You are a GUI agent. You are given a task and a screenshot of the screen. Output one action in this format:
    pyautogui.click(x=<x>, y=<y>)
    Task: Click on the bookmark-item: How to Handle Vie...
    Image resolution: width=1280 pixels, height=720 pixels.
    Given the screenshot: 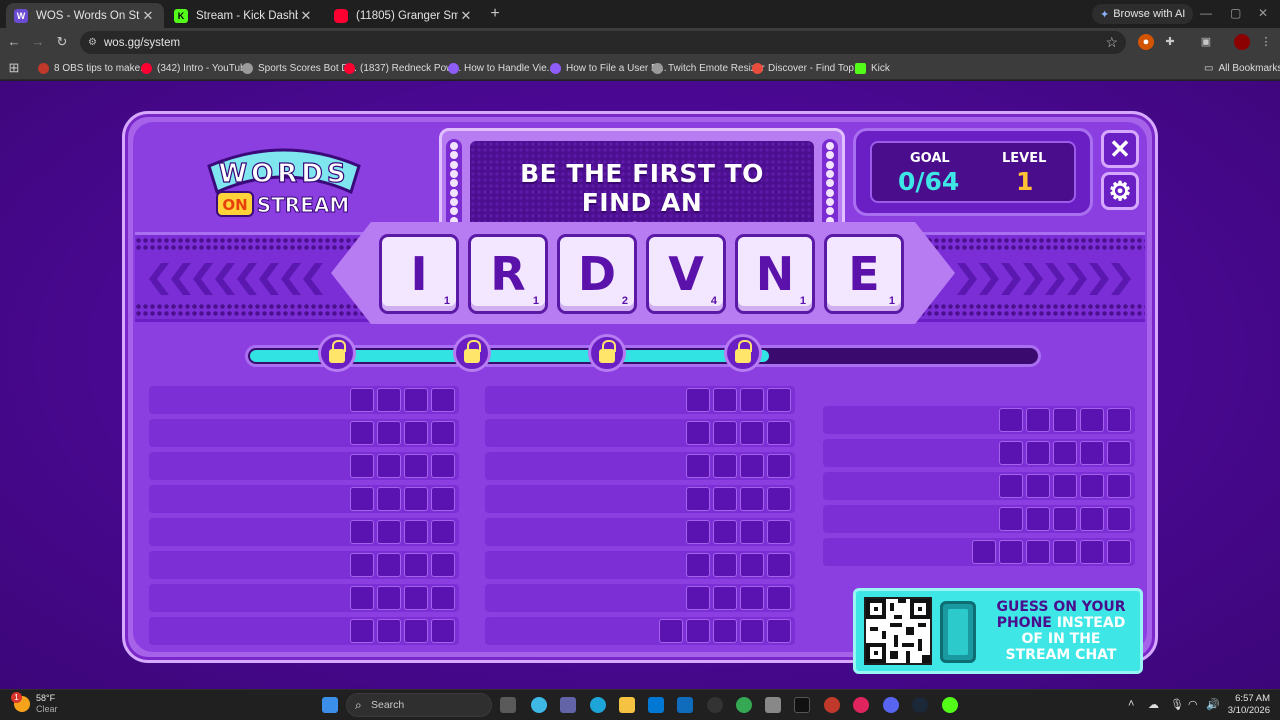 What is the action you would take?
    pyautogui.click(x=501, y=68)
    